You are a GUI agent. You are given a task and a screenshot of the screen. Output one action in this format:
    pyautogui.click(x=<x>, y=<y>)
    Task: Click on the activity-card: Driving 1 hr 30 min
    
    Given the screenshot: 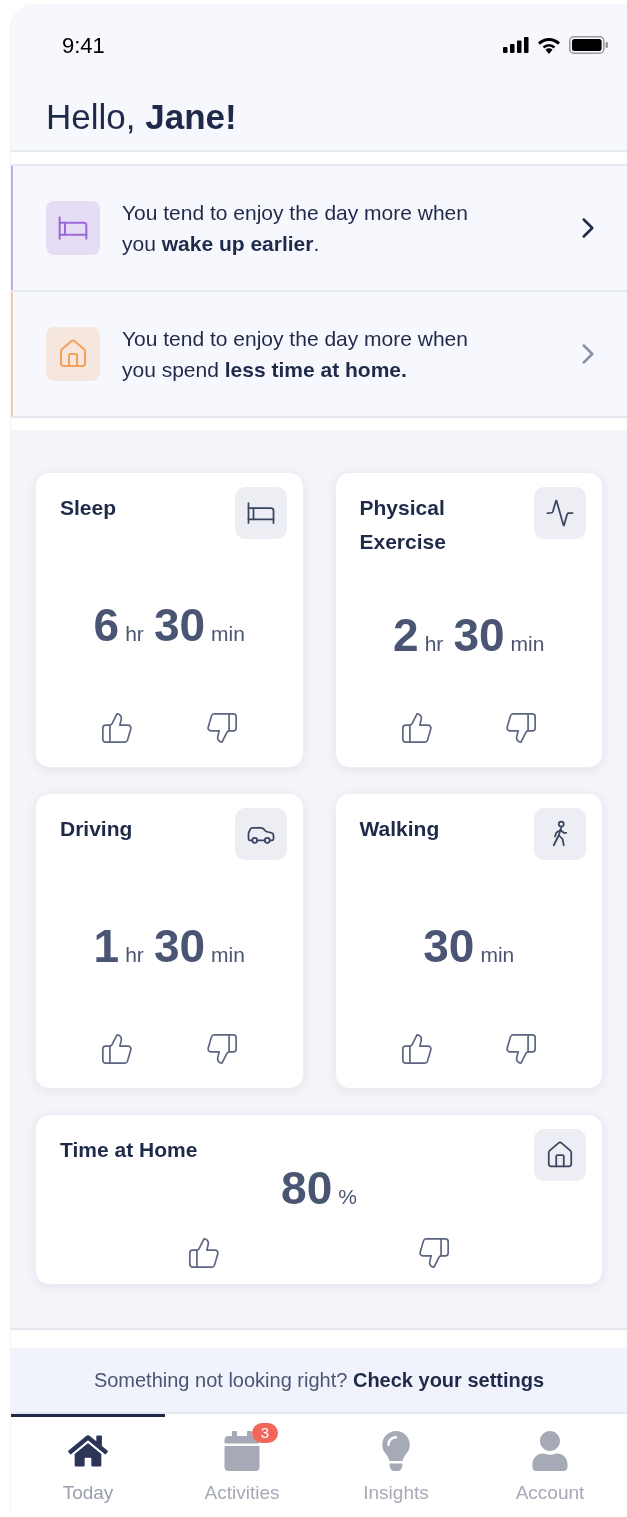 What is the action you would take?
    pyautogui.click(x=169, y=941)
    